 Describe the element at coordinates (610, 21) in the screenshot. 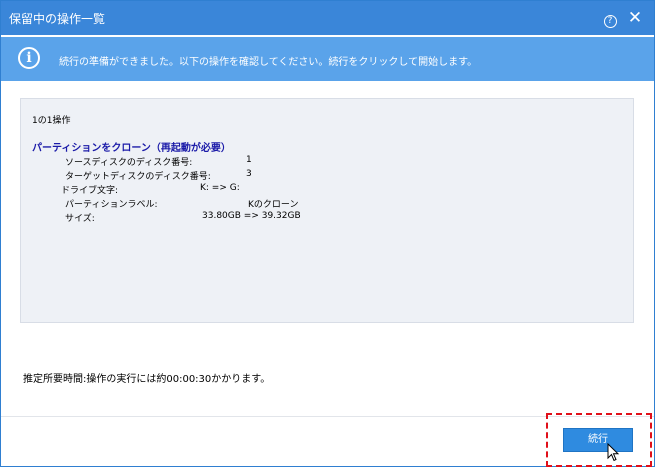

I see `help-icon: ?` at that location.